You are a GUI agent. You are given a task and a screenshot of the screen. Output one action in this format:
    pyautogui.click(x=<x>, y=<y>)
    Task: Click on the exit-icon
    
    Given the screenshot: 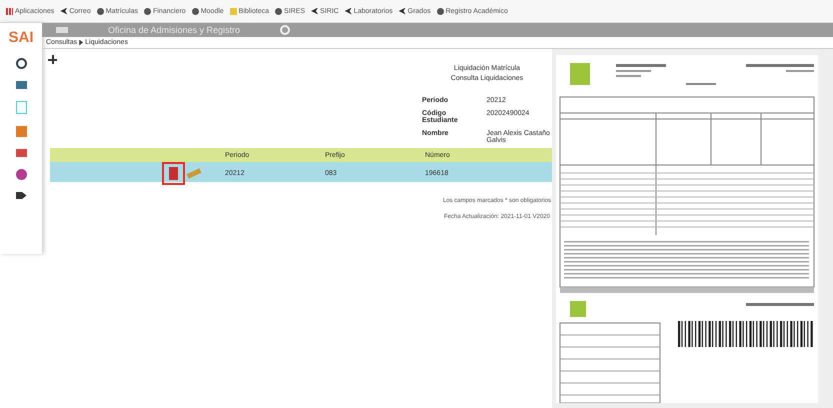 What is the action you would take?
    pyautogui.click(x=21, y=195)
    